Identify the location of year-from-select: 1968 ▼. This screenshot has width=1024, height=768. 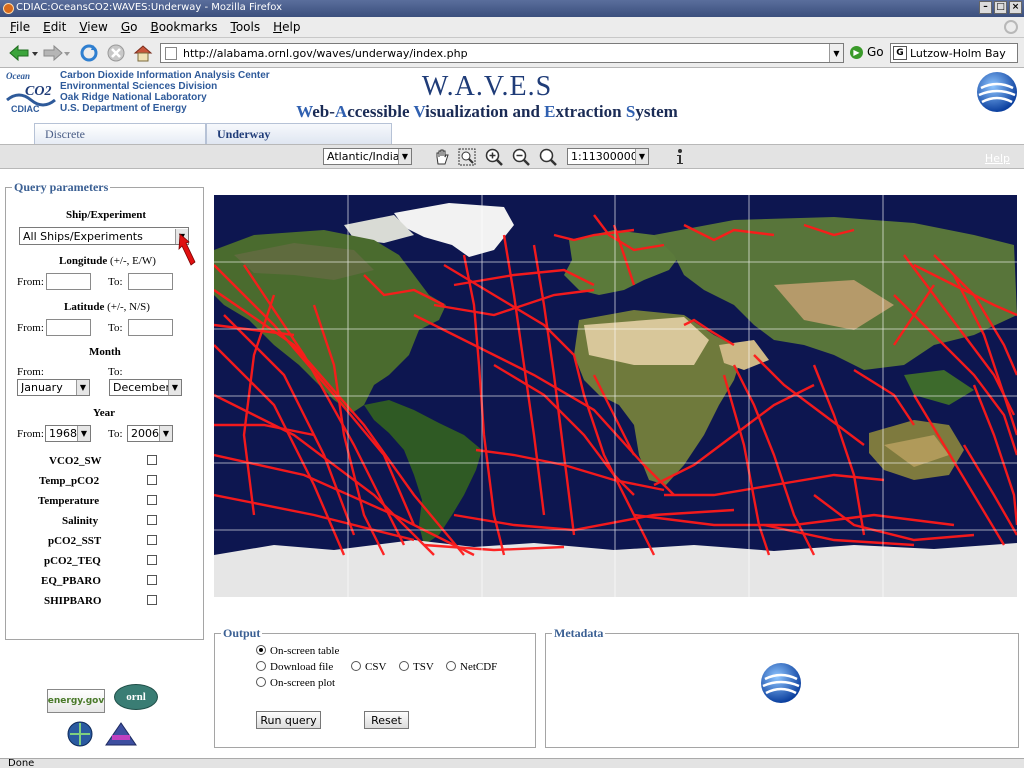
(68, 433).